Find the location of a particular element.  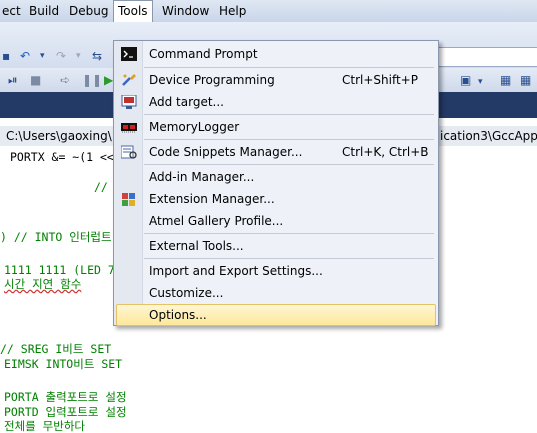

file-path-right: ication3\GccApplic is located at coordinates (488, 136).